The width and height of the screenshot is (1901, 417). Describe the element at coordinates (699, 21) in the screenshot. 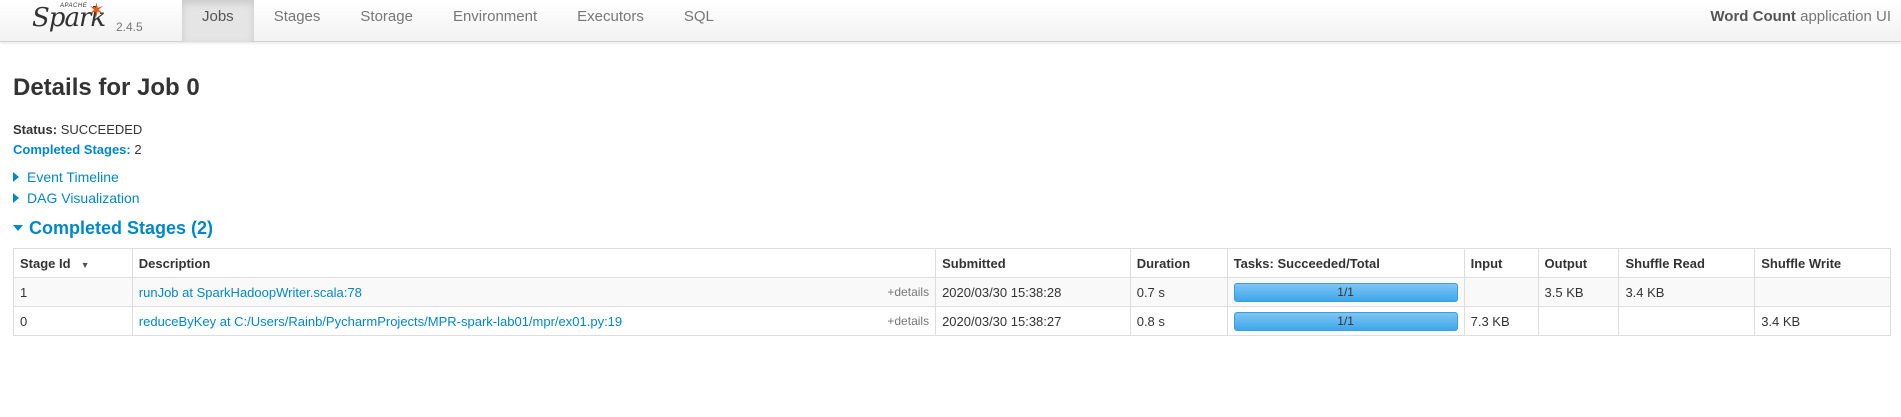

I see `tab-sql: SQL` at that location.